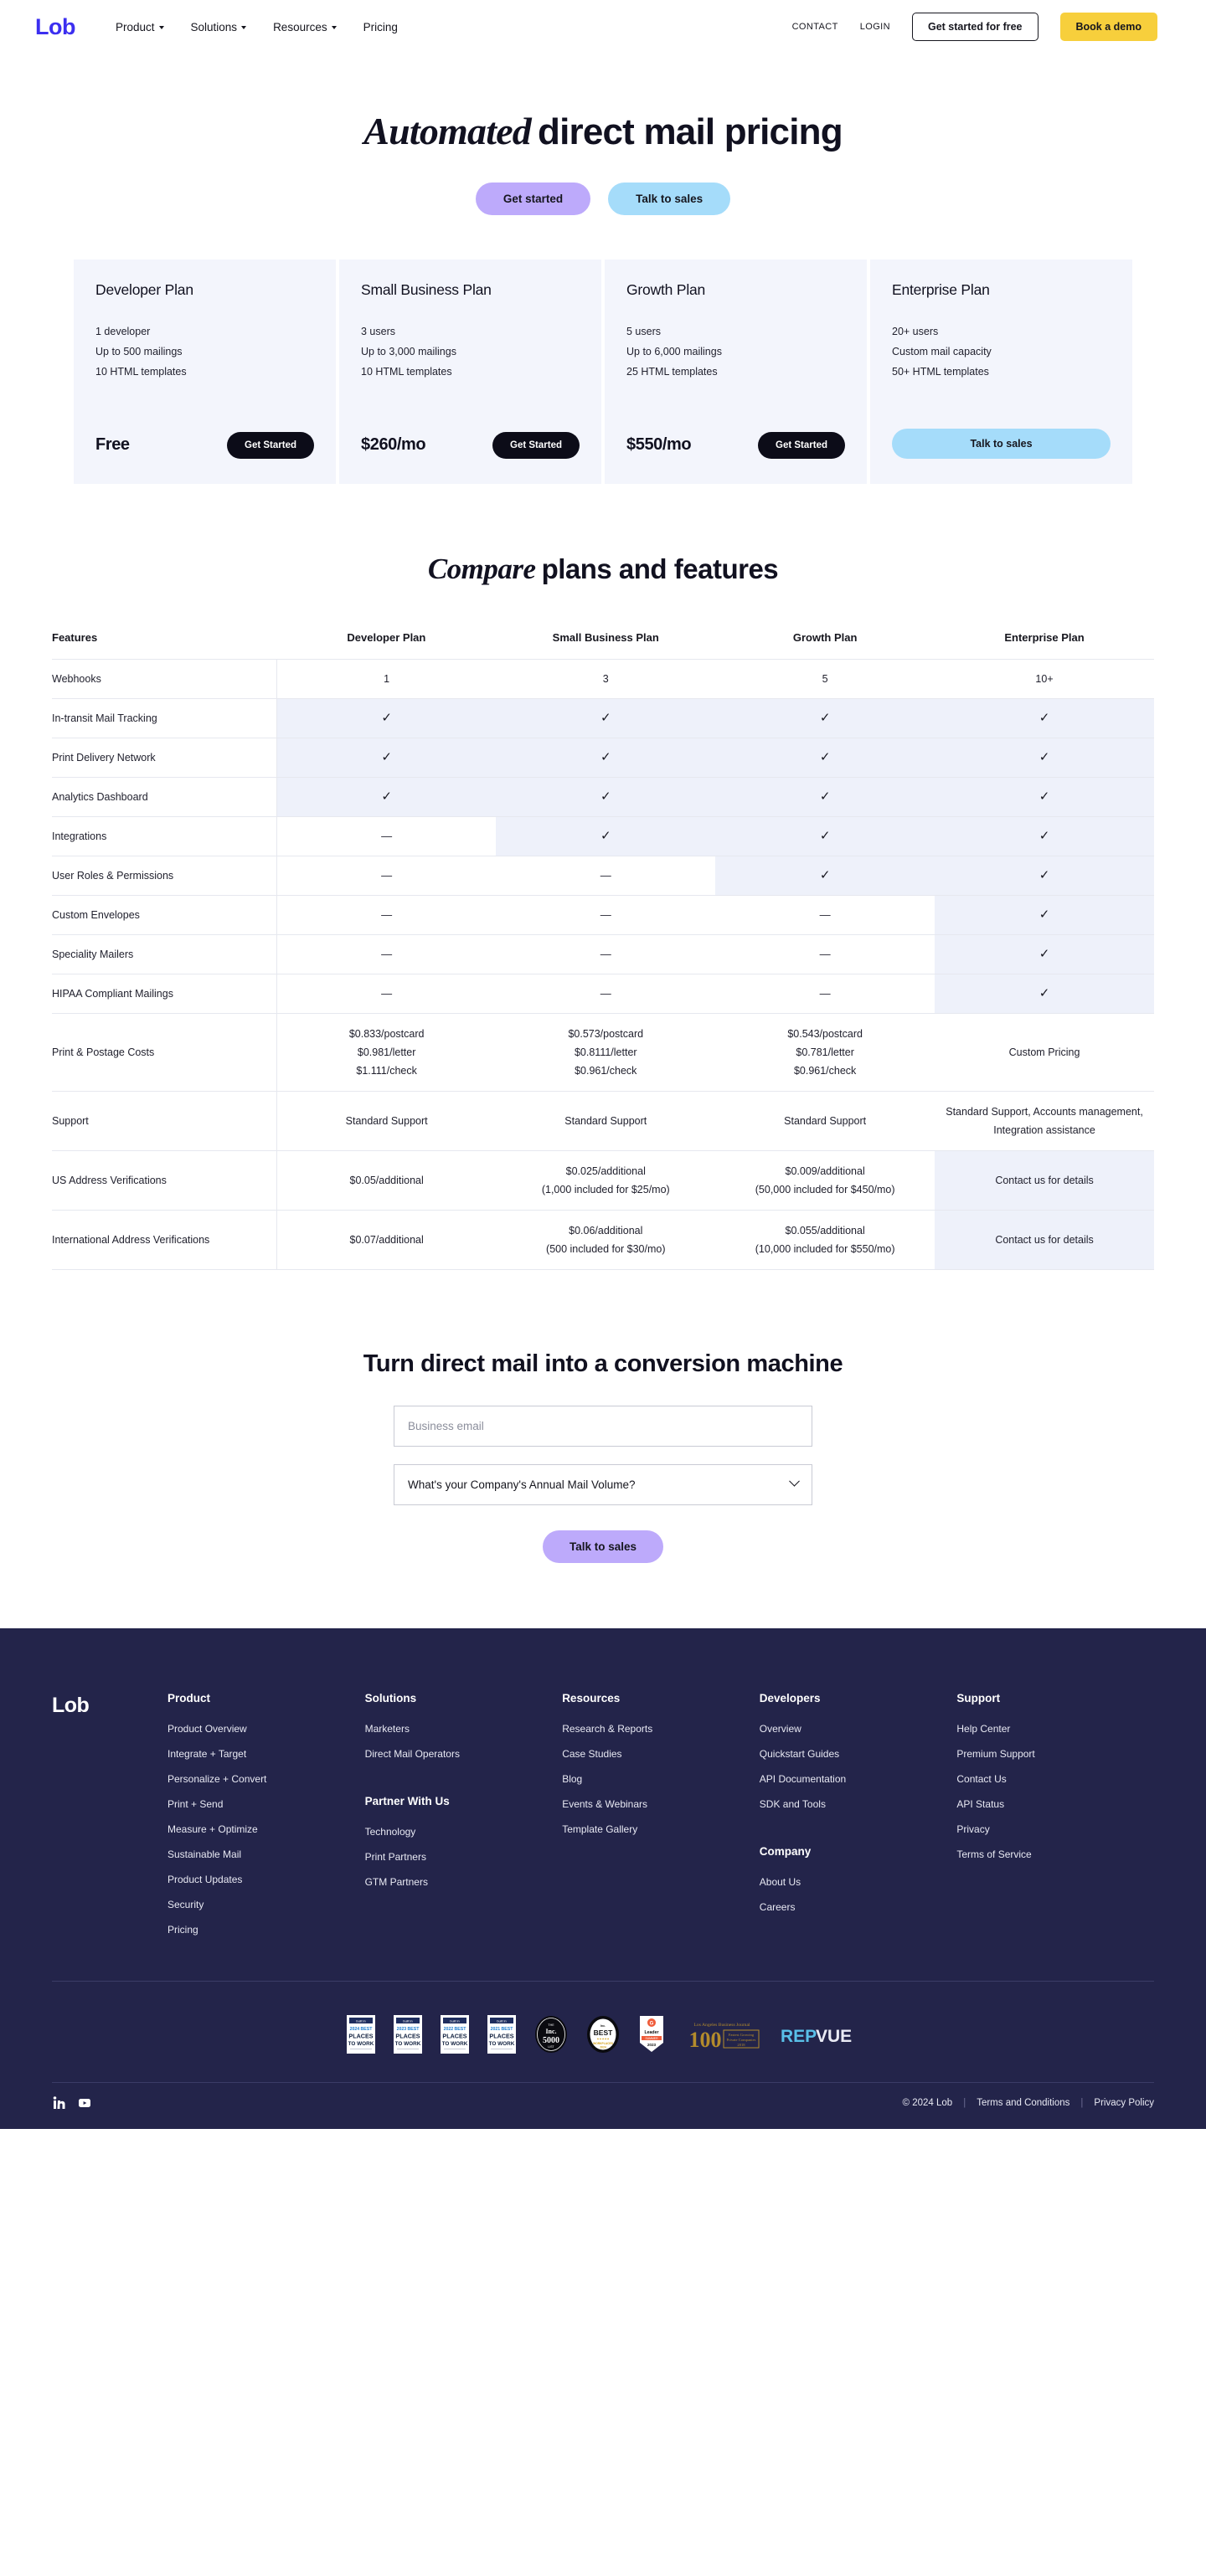 Image resolution: width=1206 pixels, height=2576 pixels. Describe the element at coordinates (1001, 444) in the screenshot. I see `plan-talk-to-sales-button: Talk to sales` at that location.